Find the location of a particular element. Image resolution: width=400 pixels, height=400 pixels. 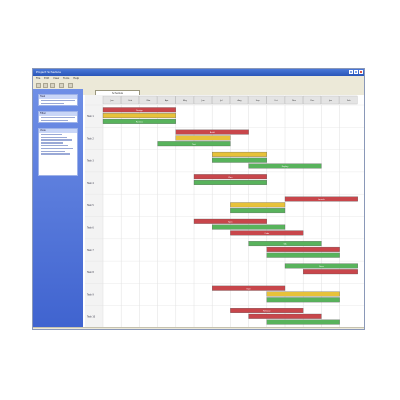

row-label: Task 3 is located at coordinates (90, 161).